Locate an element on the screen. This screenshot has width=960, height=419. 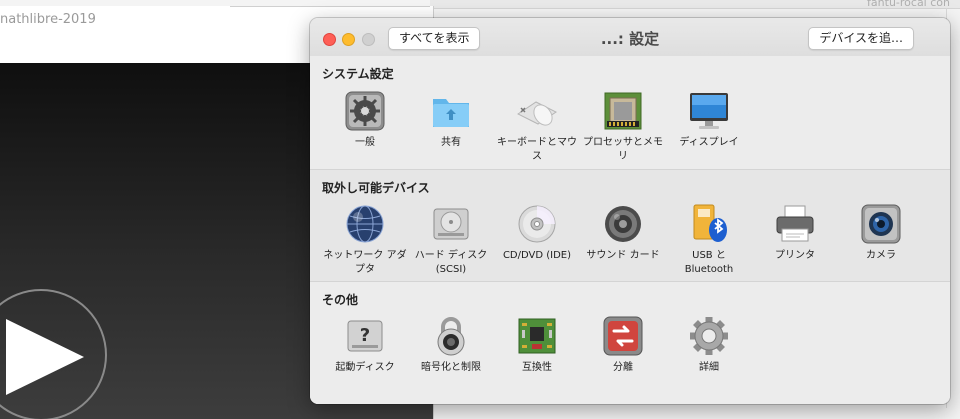
camera-icon is located at coordinates (881, 224).